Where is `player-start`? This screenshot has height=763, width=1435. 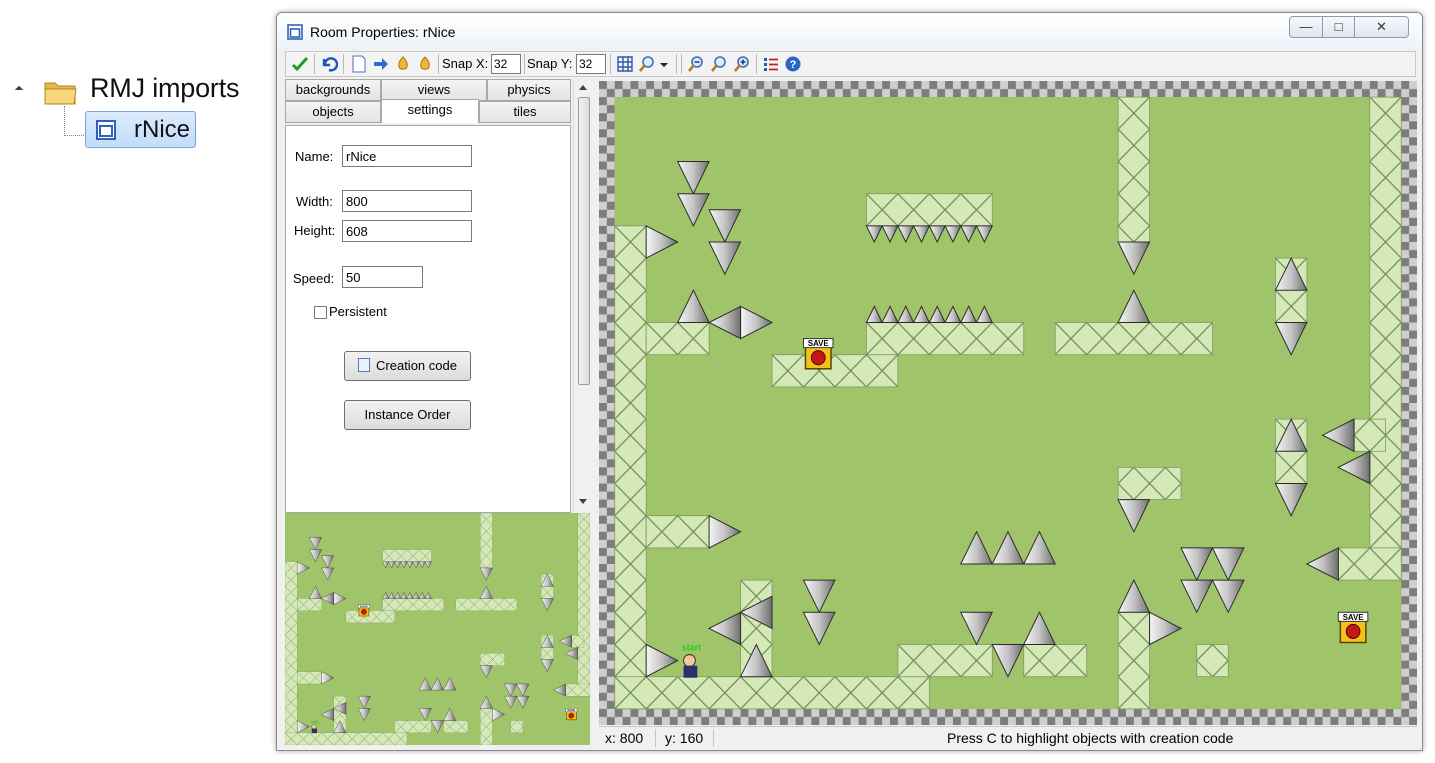 player-start is located at coordinates (690, 666).